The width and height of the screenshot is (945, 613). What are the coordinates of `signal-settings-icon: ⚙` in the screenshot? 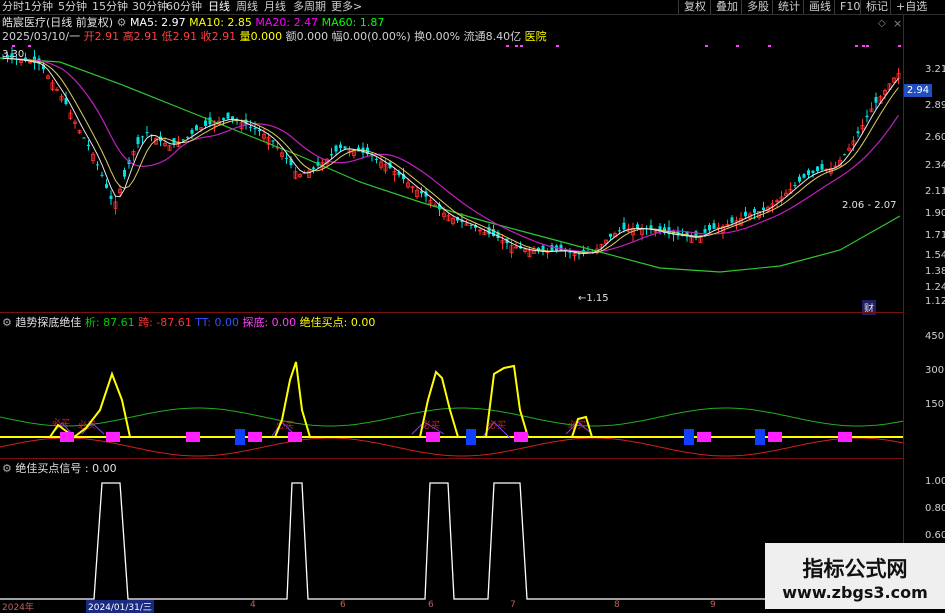 It's located at (7, 468).